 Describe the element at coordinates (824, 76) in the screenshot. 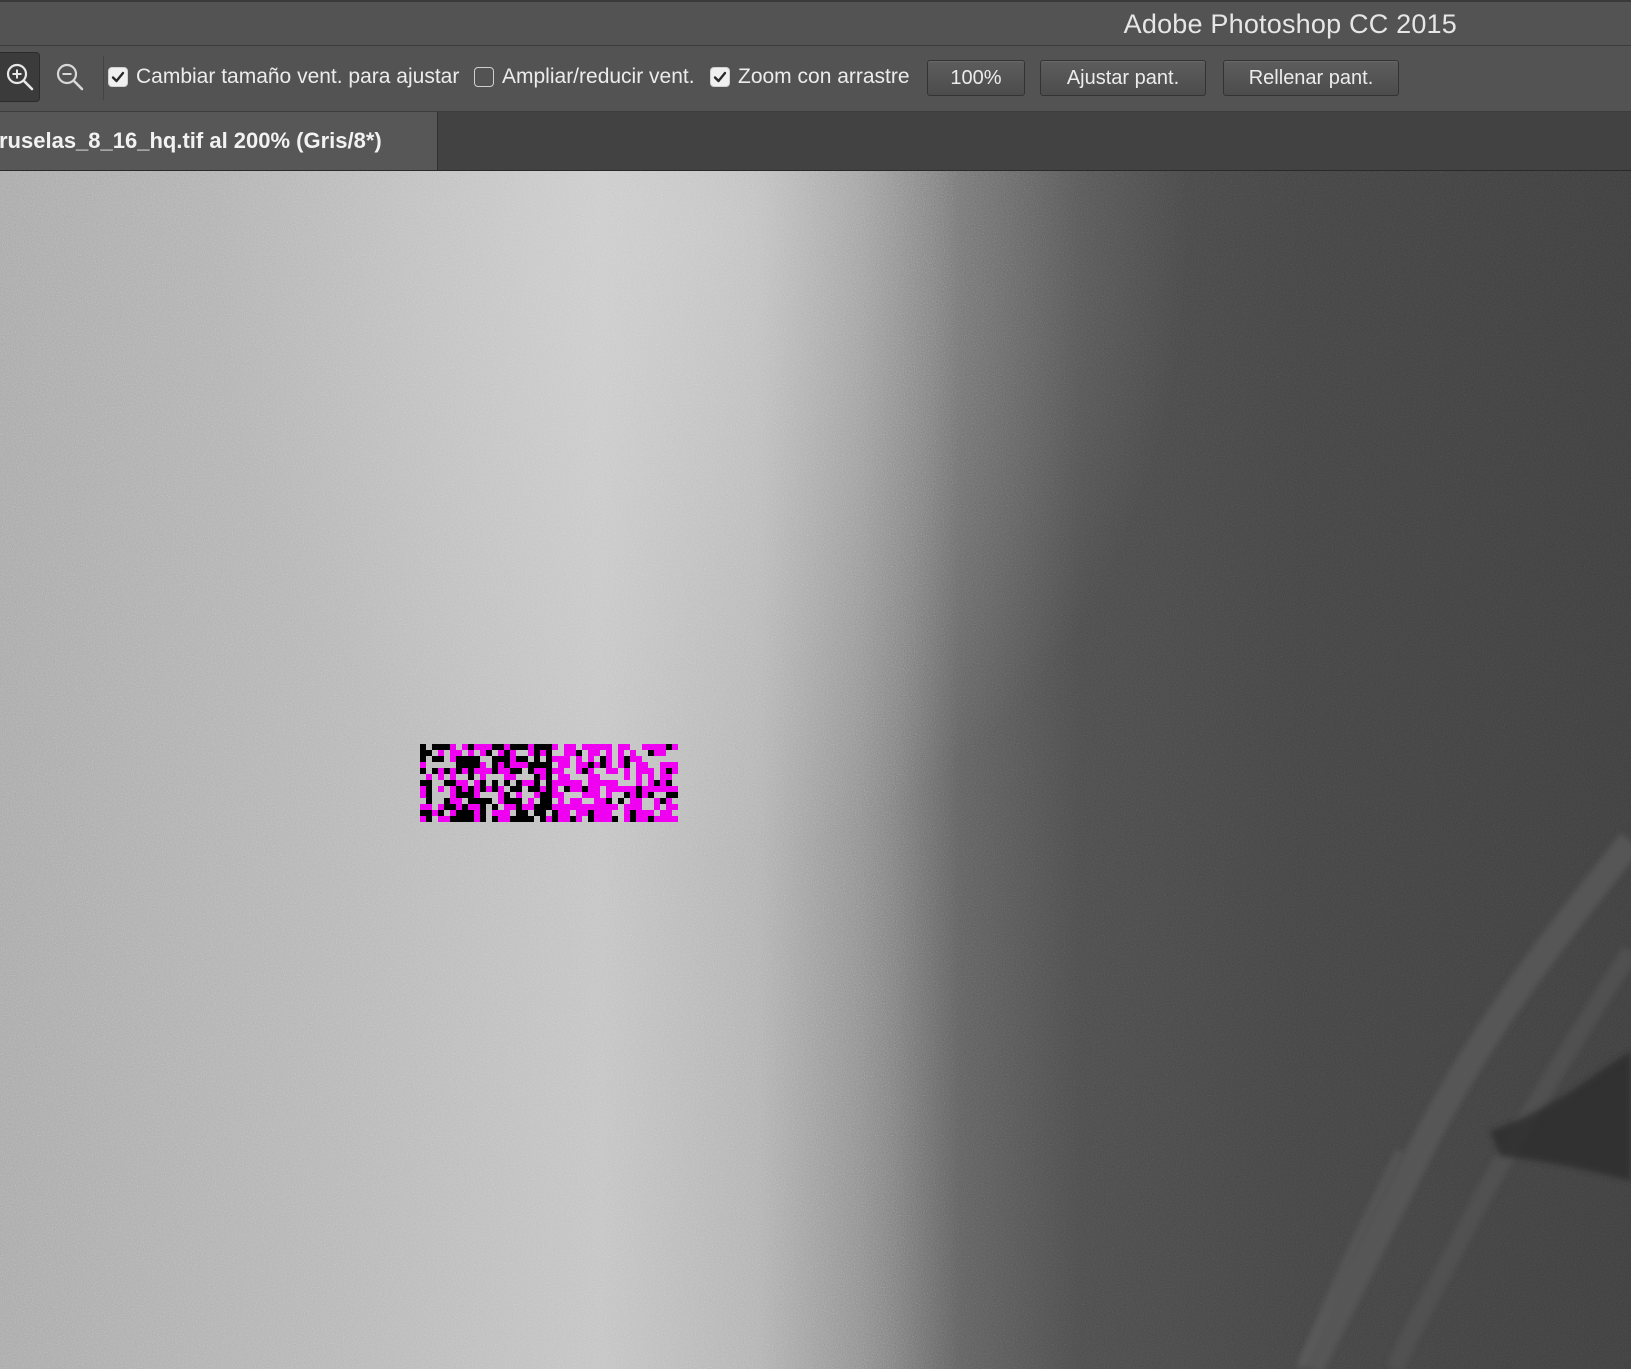

I see `scrubby-zoom-label: Zoom con arrastre` at that location.